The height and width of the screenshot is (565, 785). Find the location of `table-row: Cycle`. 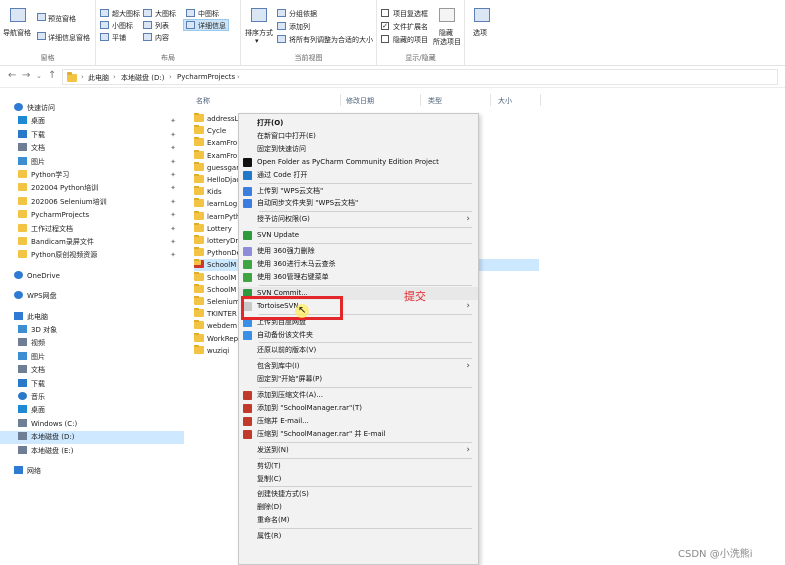

table-row: Cycle is located at coordinates (216, 131).